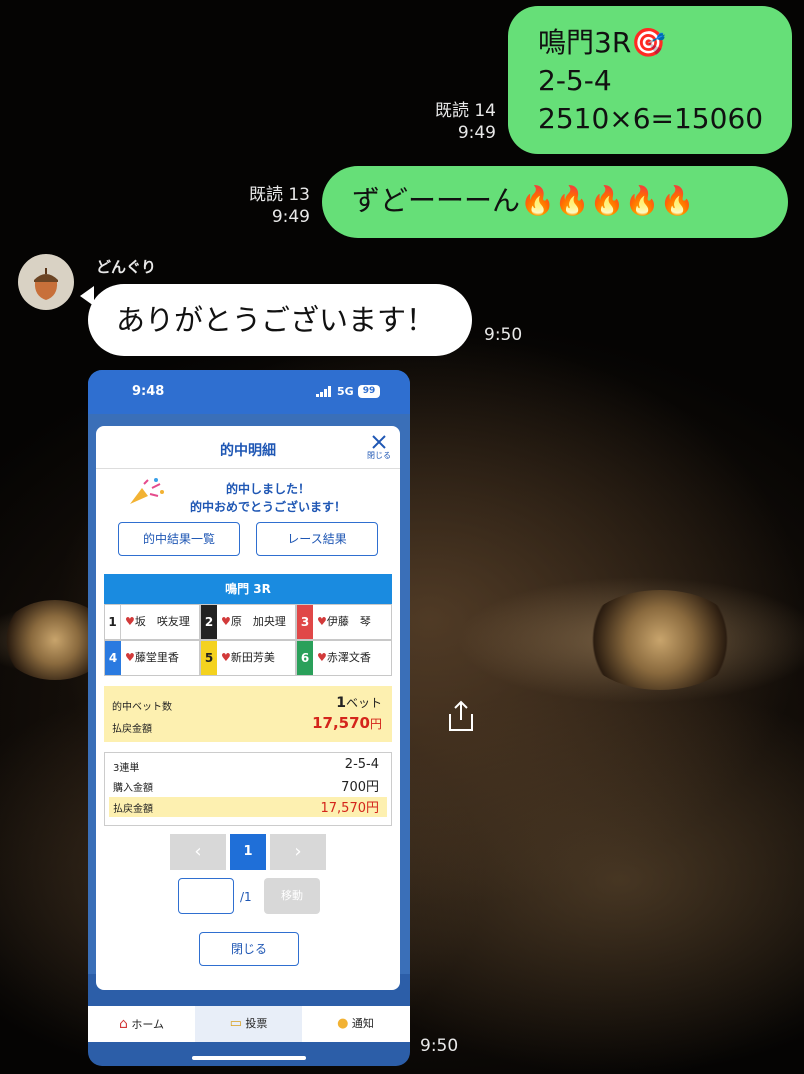 Image resolution: width=804 pixels, height=1074 pixels. I want to click on received-message-bubble: ありがとうございます！, so click(280, 320).